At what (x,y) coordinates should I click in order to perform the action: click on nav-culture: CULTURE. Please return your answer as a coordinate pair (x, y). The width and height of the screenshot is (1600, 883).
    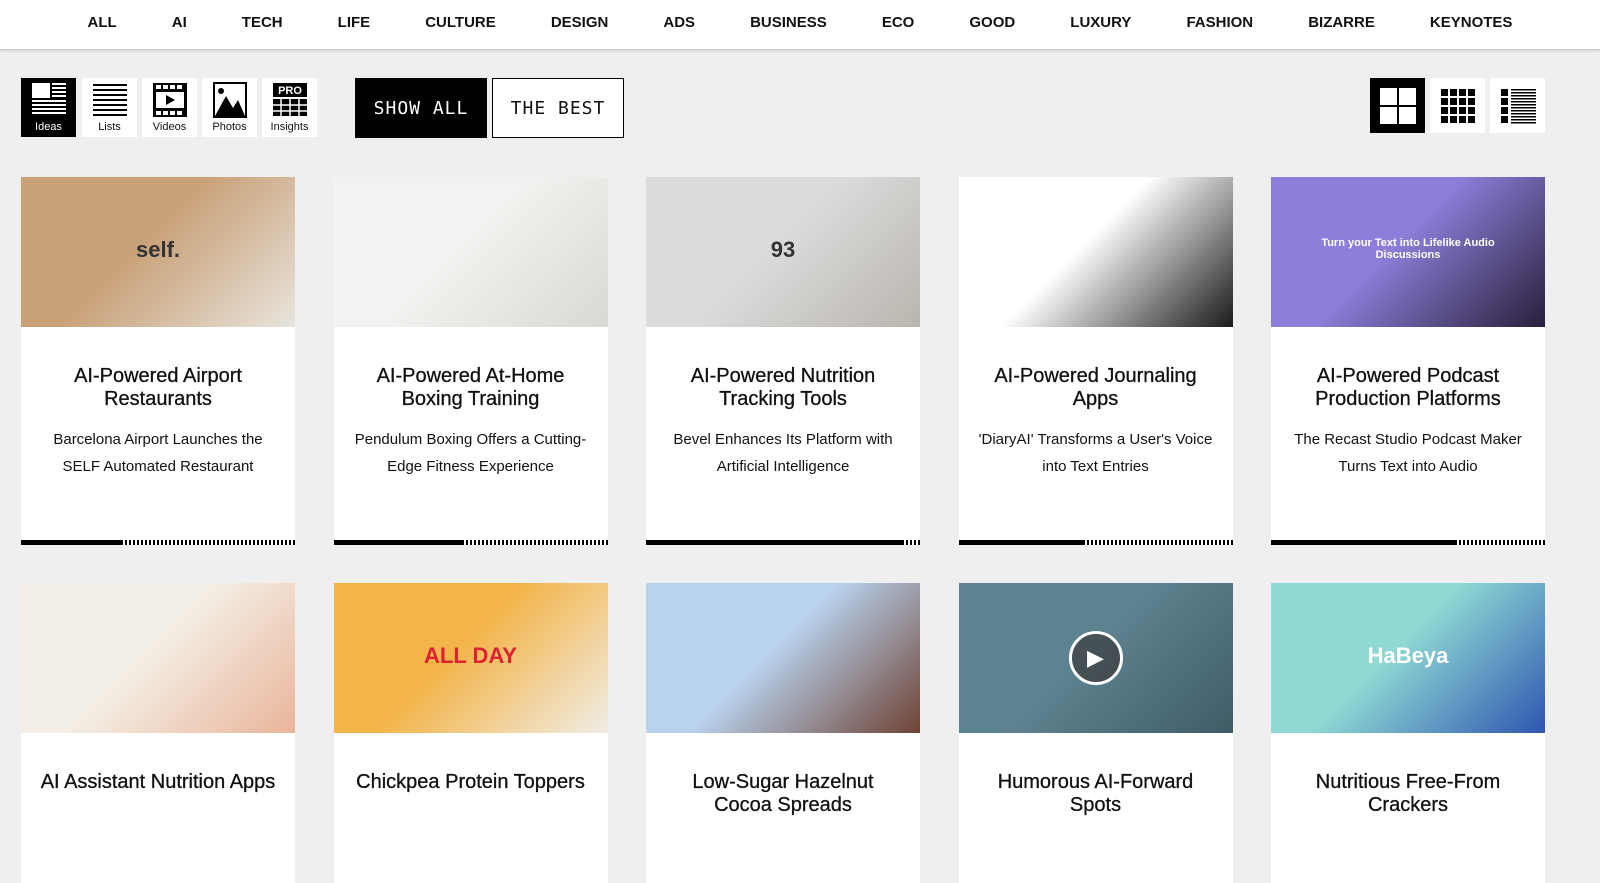
    Looking at the image, I should click on (460, 22).